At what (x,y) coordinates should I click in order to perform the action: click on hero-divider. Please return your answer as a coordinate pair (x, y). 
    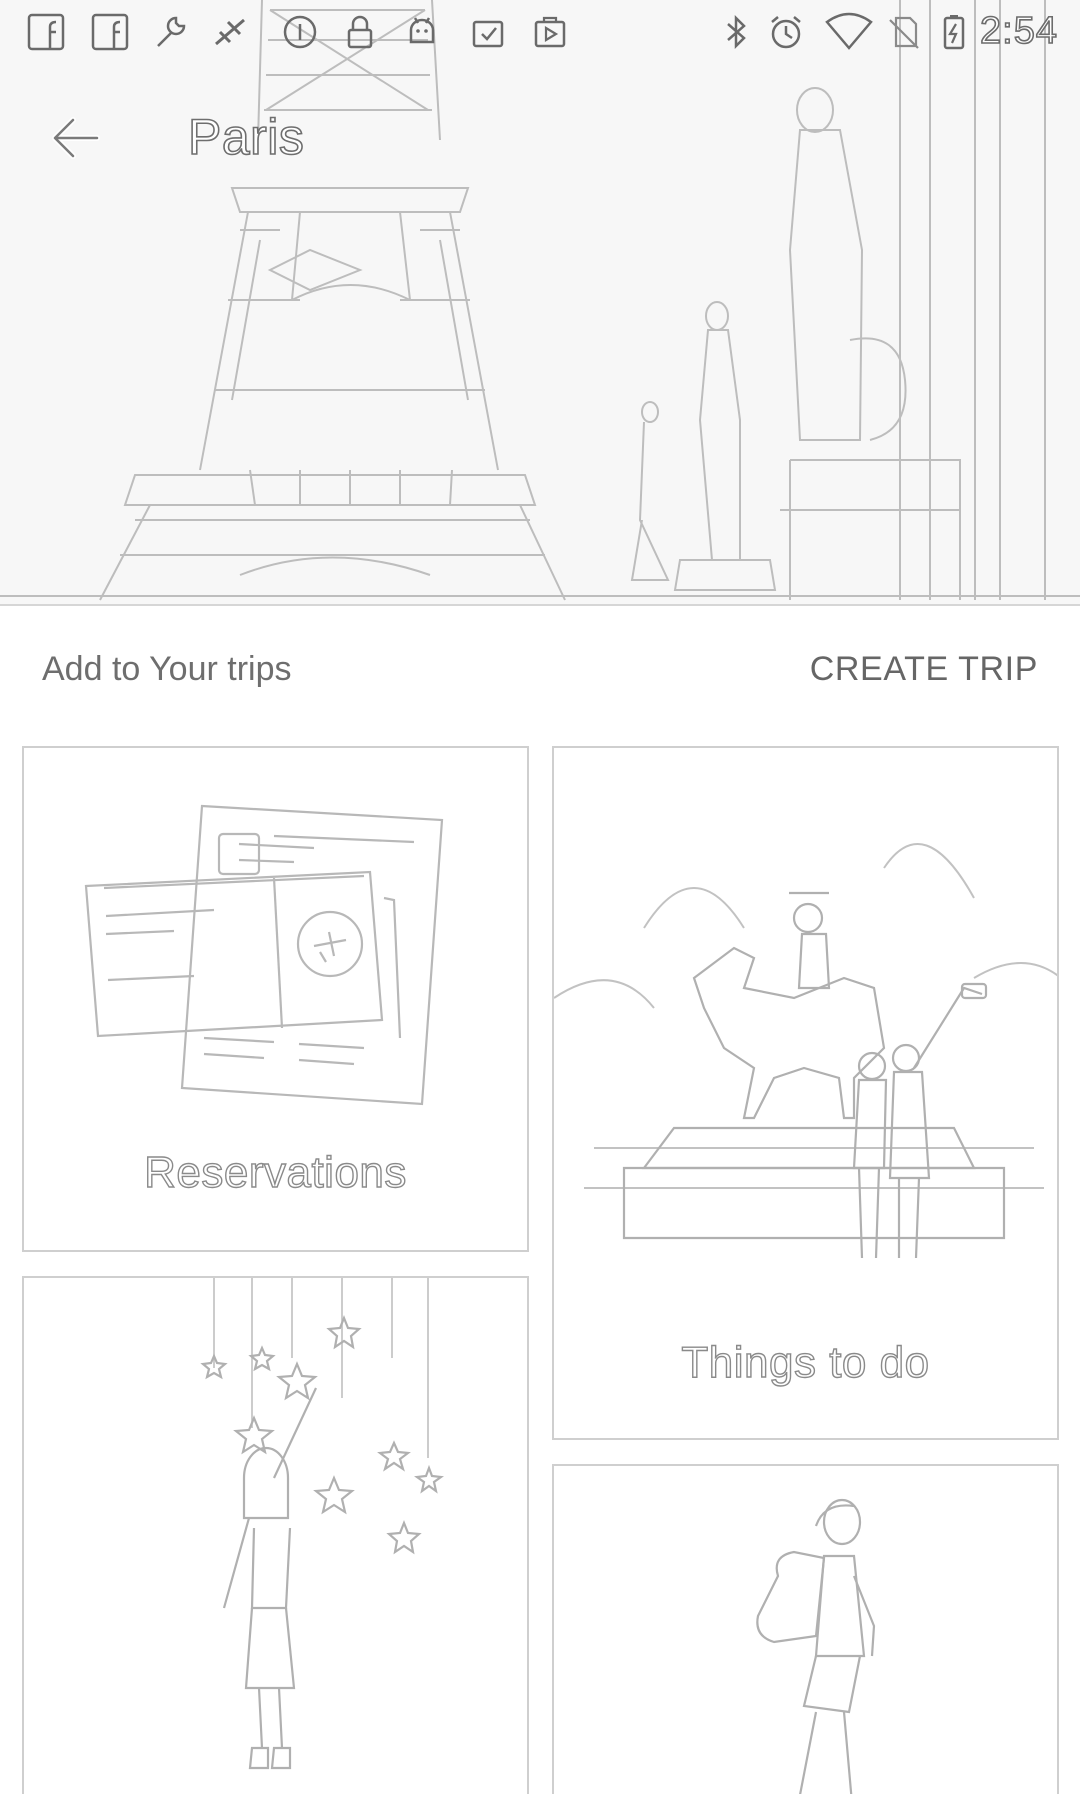
    Looking at the image, I should click on (540, 605).